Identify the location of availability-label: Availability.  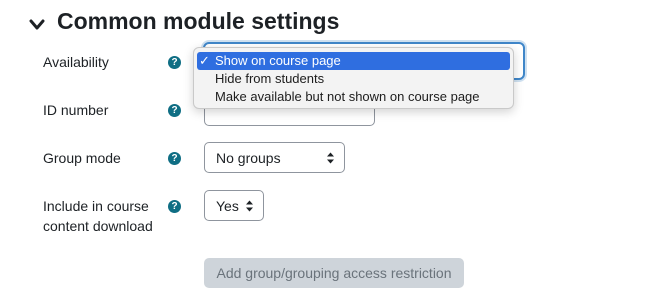
(76, 62).